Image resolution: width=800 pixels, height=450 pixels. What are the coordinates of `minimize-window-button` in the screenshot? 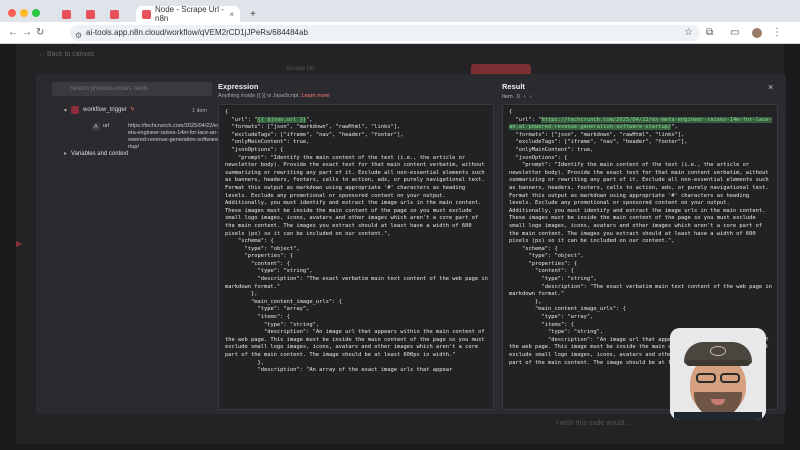 It's located at (24, 13).